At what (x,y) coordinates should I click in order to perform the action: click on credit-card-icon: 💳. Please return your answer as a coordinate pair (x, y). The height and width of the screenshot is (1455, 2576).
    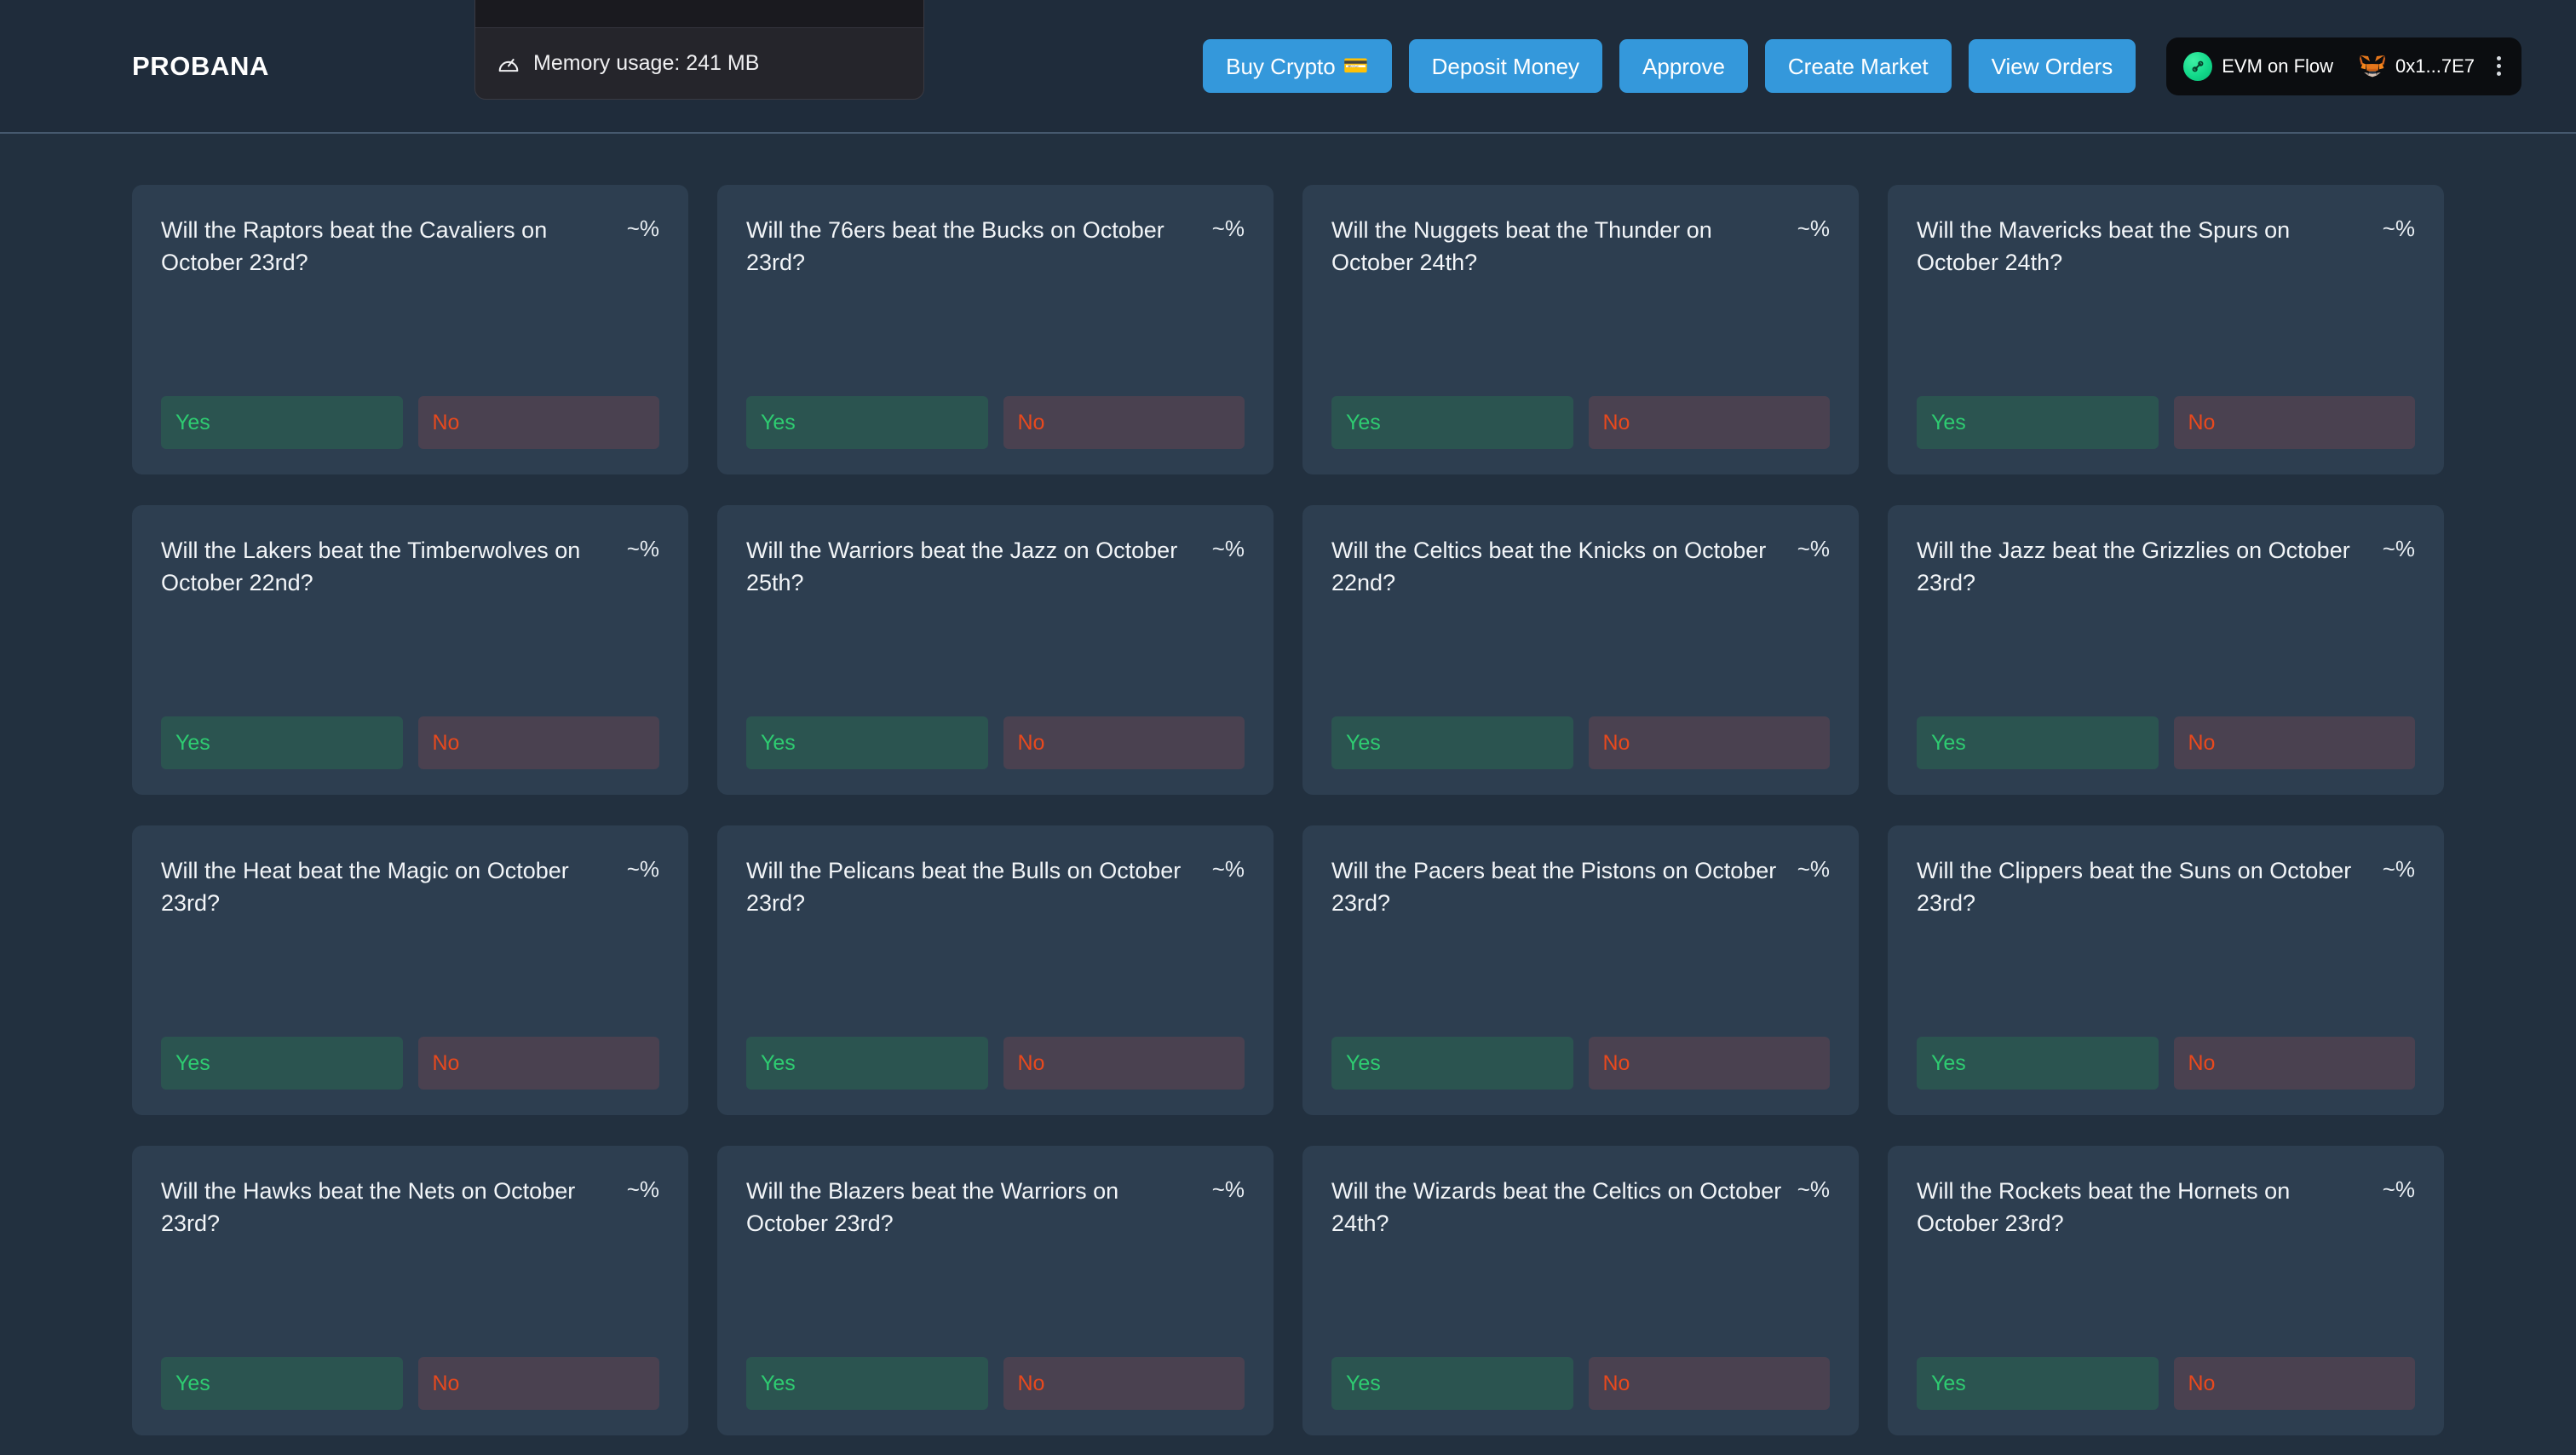
    Looking at the image, I should click on (1356, 66).